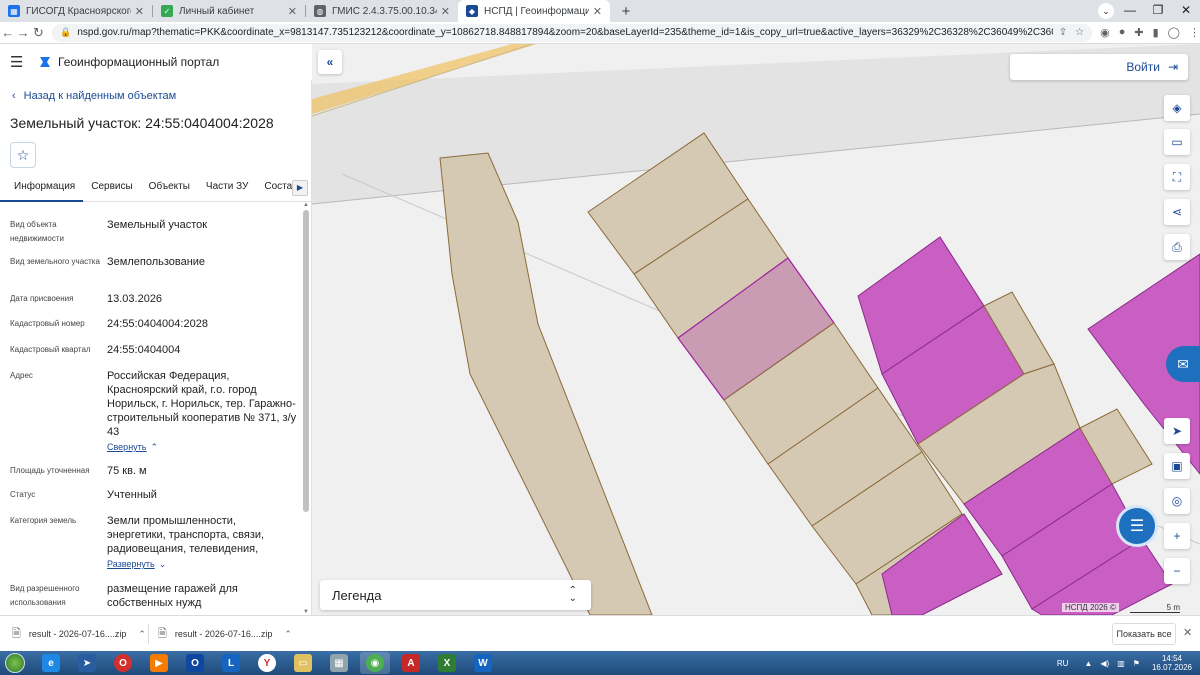 This screenshot has height=675, width=1200. Describe the element at coordinates (1177, 571) in the screenshot. I see `zoom-out-button: −` at that location.